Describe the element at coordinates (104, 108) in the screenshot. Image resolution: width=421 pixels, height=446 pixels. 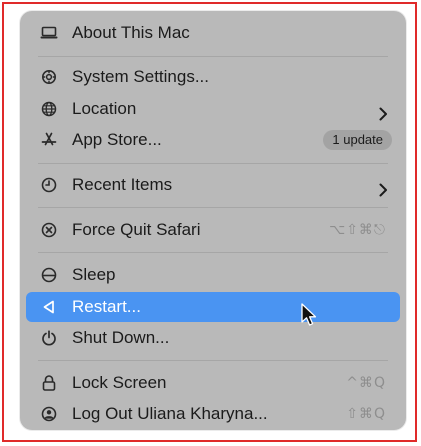
I see `menu-item-label: Location` at that location.